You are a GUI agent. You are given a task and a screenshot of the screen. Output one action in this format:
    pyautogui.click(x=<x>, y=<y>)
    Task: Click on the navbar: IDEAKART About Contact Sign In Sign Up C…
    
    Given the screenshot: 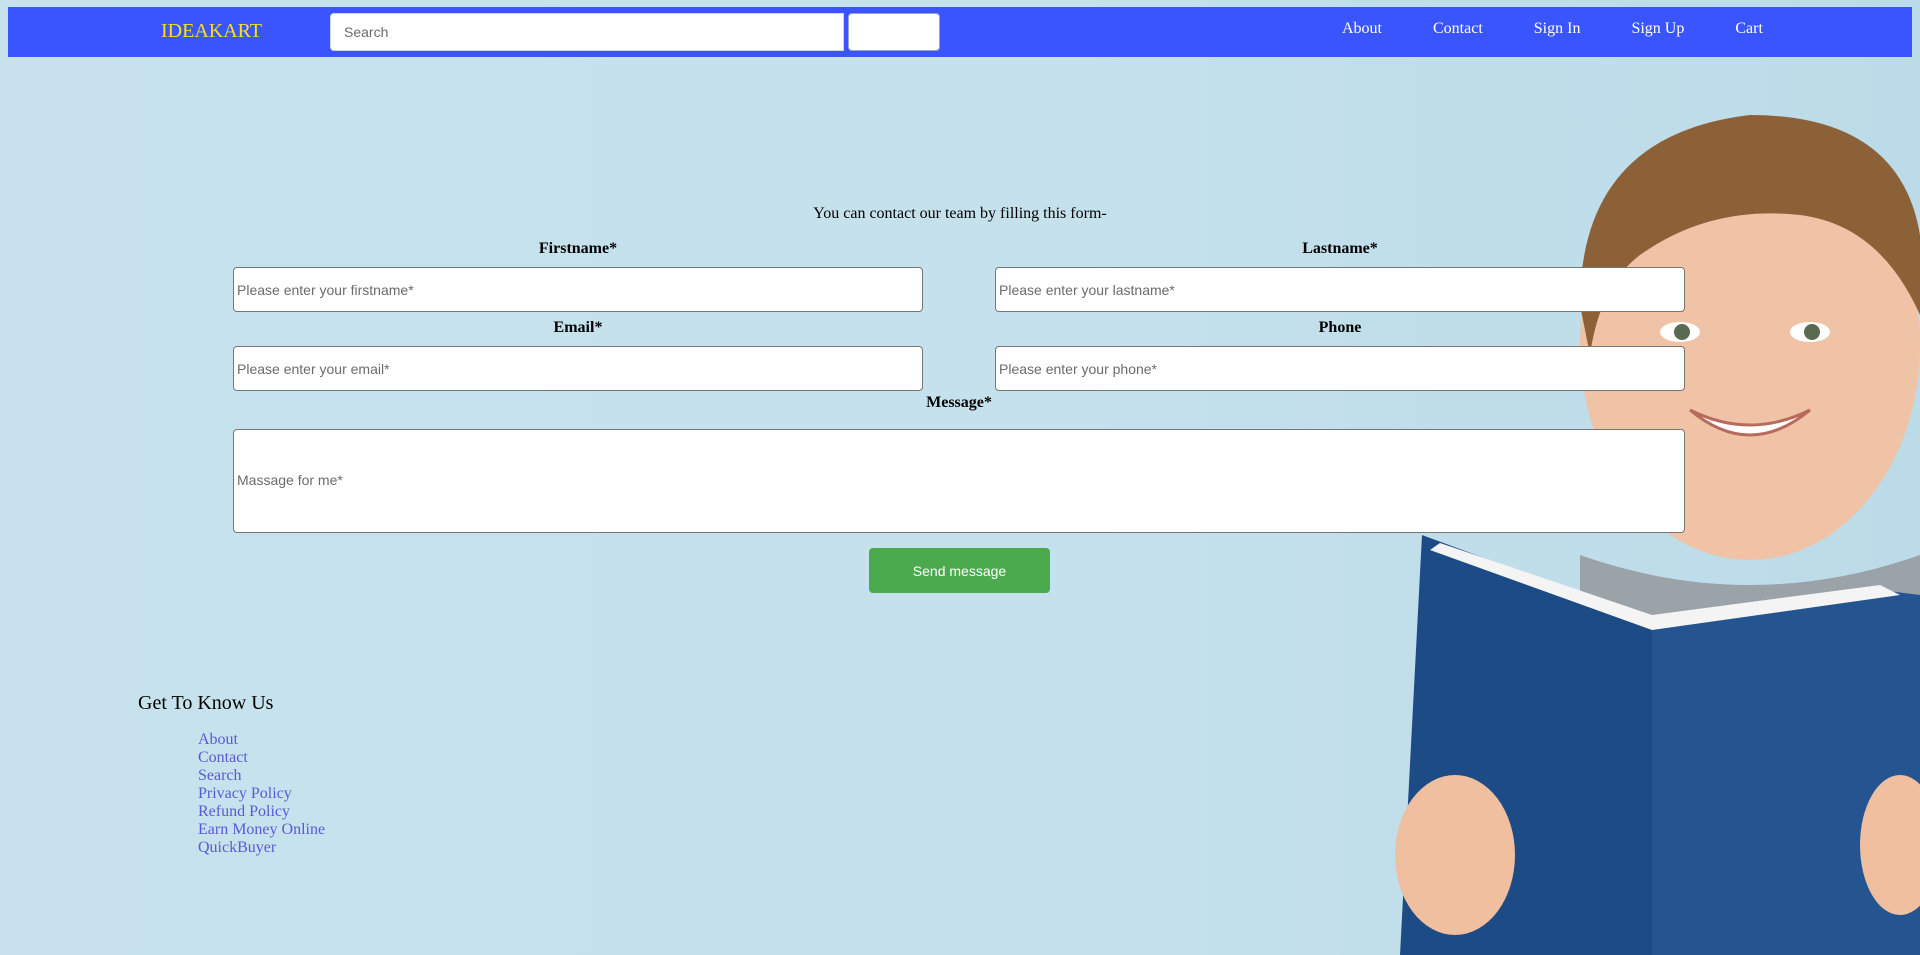 What is the action you would take?
    pyautogui.click(x=960, y=32)
    